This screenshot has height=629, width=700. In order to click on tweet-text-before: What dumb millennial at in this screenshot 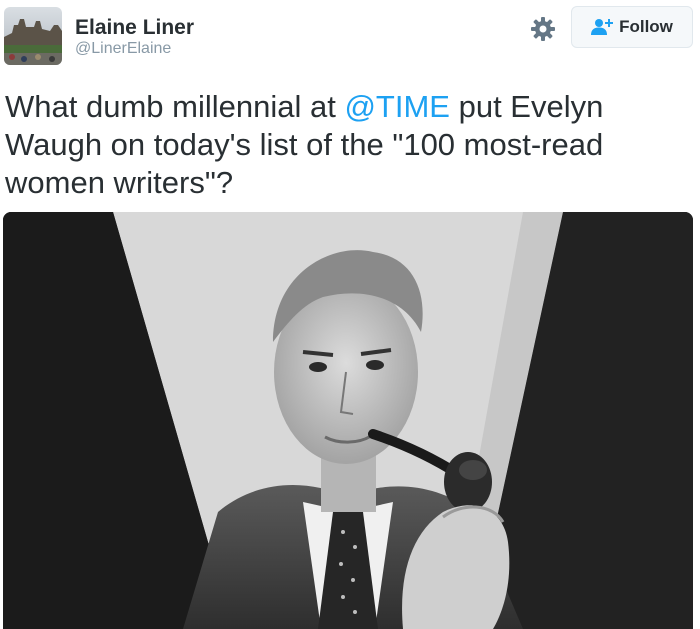, I will do `click(175, 106)`.